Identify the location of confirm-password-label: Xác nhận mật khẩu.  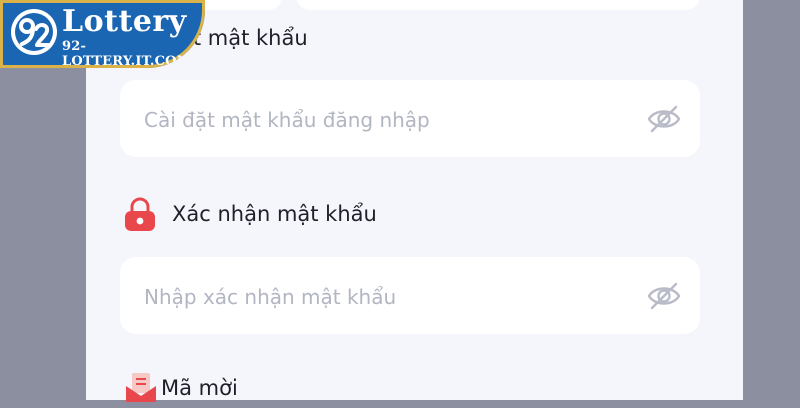
(274, 214).